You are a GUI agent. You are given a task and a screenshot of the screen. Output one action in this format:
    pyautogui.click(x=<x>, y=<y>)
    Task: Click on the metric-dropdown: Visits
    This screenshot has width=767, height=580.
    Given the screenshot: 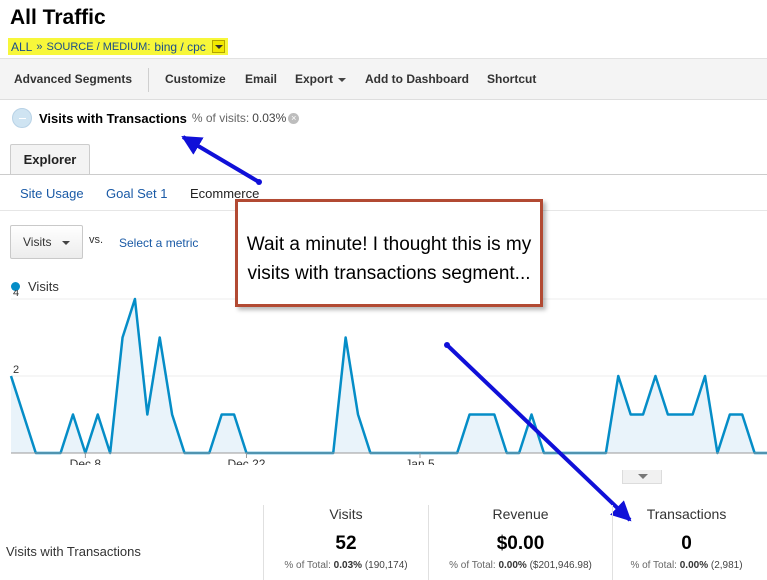 What is the action you would take?
    pyautogui.click(x=46, y=242)
    